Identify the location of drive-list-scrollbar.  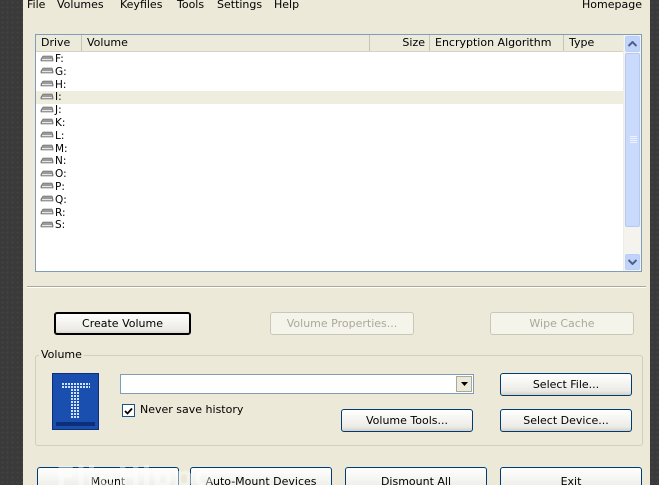
(632, 153).